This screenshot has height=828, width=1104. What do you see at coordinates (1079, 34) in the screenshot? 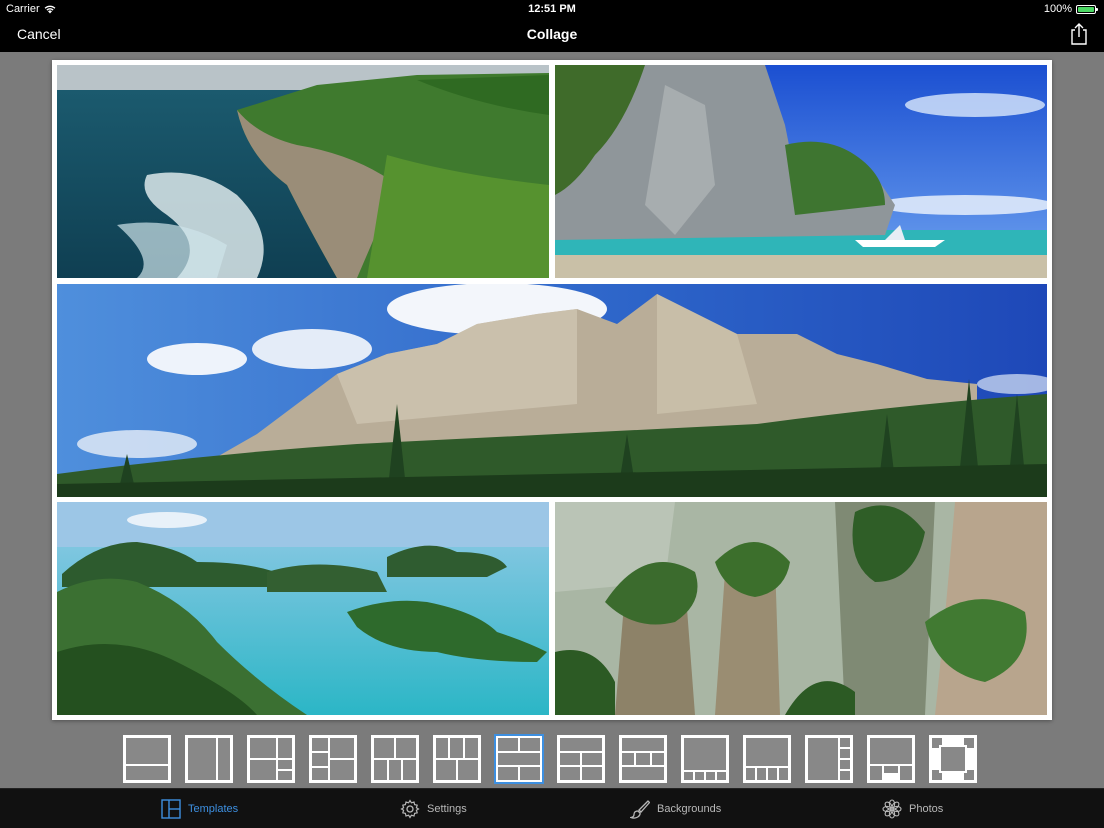
I see `share-icon` at bounding box center [1079, 34].